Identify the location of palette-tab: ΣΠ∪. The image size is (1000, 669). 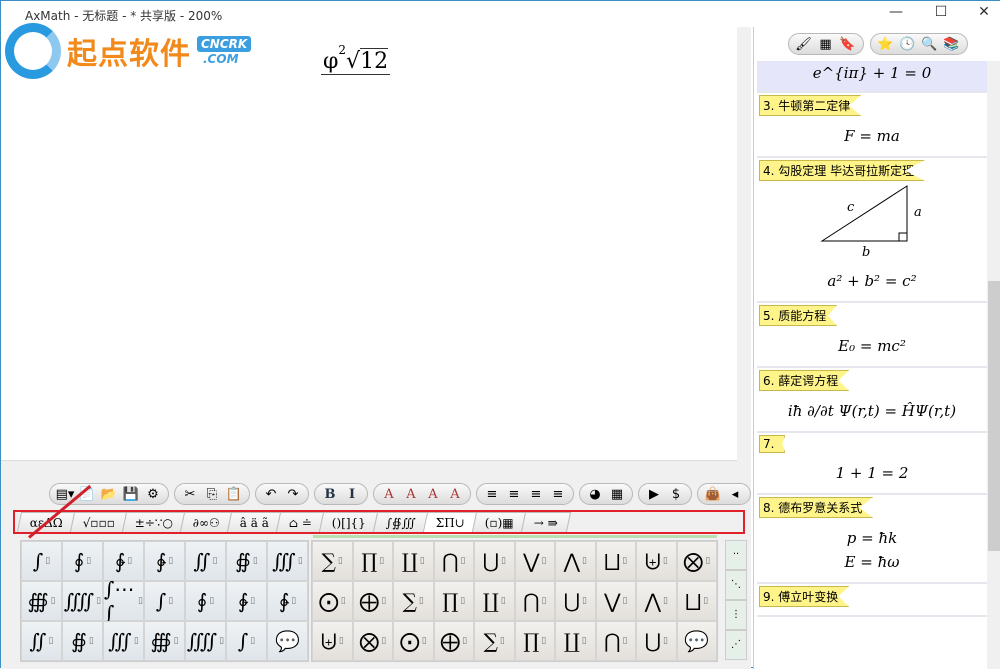
(451, 522).